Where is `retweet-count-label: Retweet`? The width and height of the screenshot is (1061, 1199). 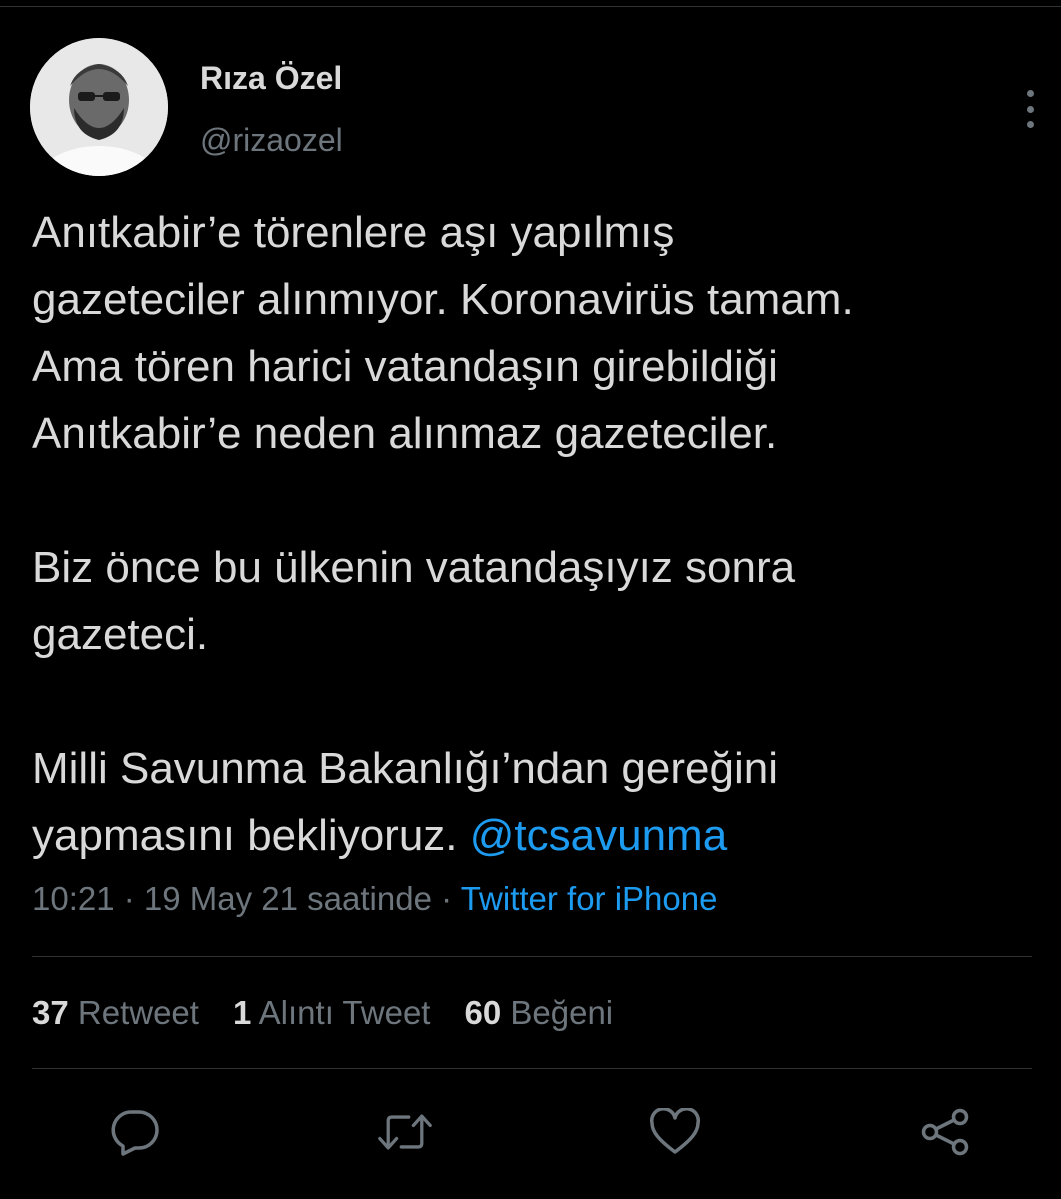
retweet-count-label: Retweet is located at coordinates (133, 1012).